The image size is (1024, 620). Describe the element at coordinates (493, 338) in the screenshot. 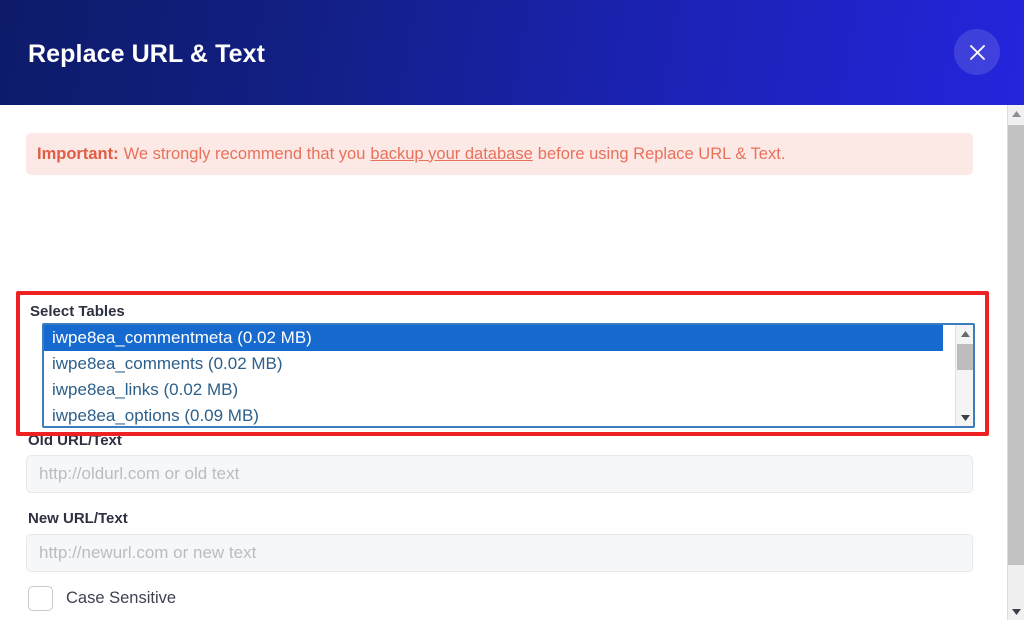

I see `list-item: iwpe8ea_commentmeta (0.02 MB)` at that location.